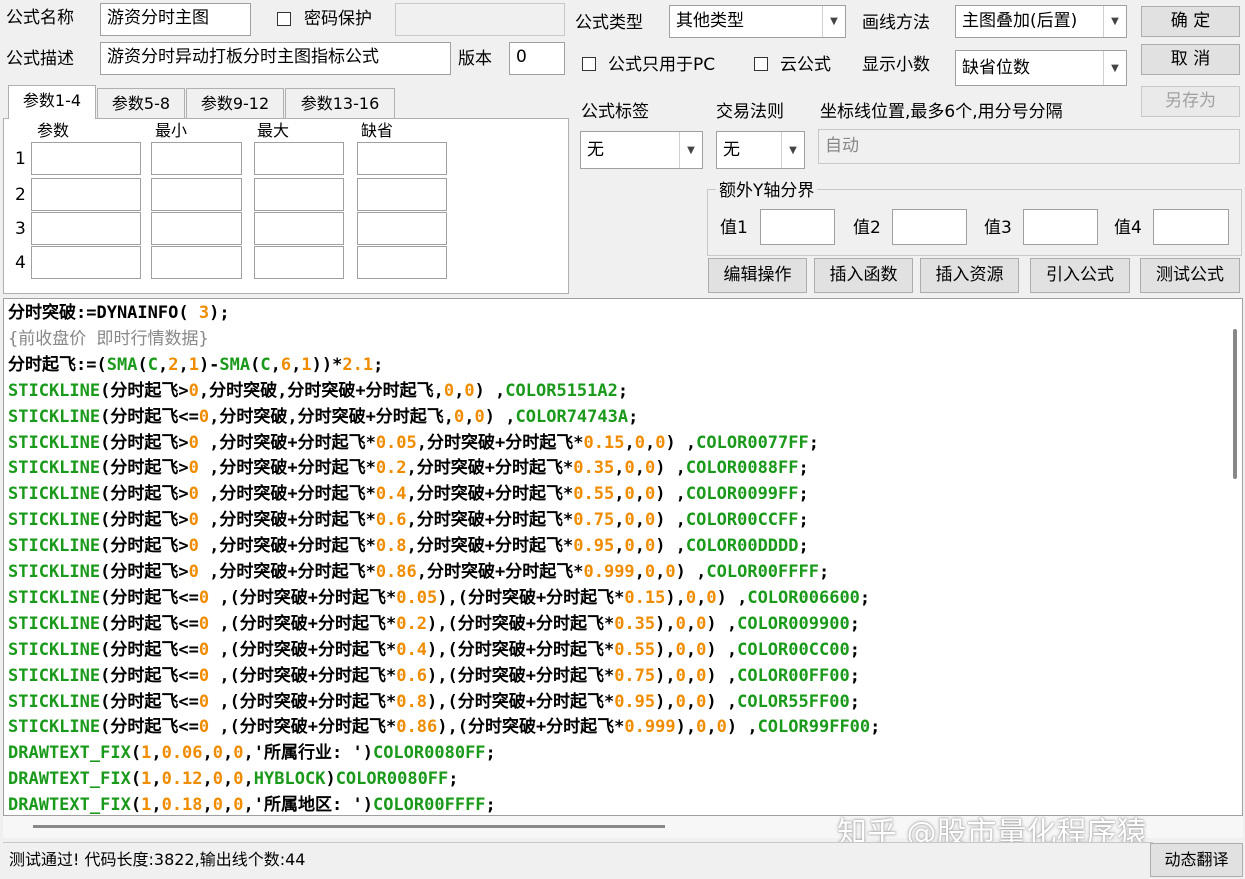  What do you see at coordinates (52, 102) in the screenshot?
I see `tab-params-1-4: 参数1-4` at bounding box center [52, 102].